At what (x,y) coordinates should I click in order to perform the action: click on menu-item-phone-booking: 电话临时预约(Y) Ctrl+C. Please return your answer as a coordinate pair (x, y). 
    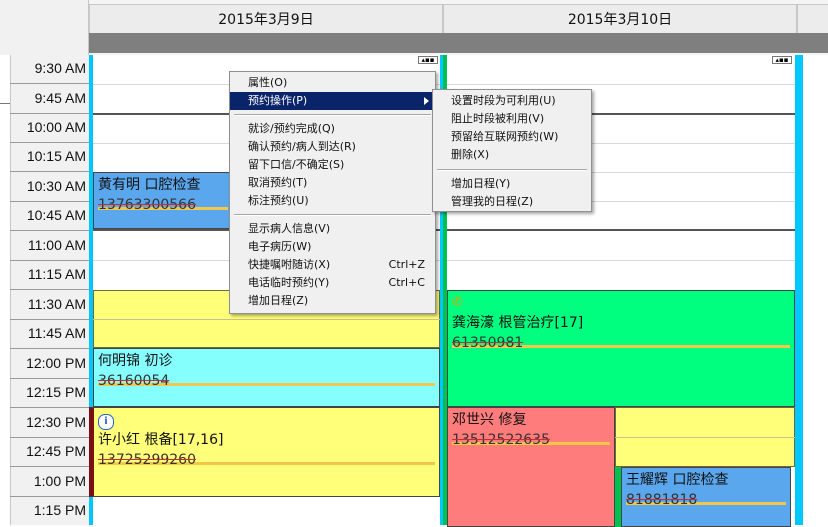
    Looking at the image, I should click on (332, 283).